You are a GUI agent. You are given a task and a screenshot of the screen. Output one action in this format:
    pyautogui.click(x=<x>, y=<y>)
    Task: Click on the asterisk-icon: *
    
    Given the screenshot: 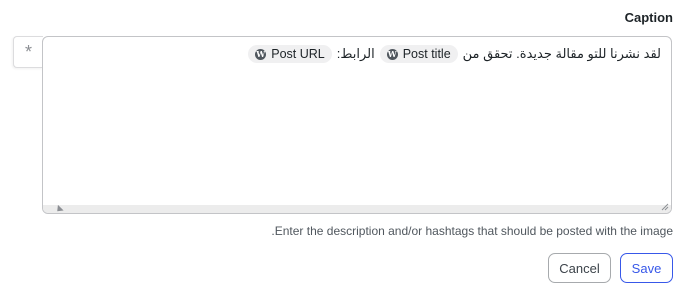 What is the action you would take?
    pyautogui.click(x=28, y=51)
    